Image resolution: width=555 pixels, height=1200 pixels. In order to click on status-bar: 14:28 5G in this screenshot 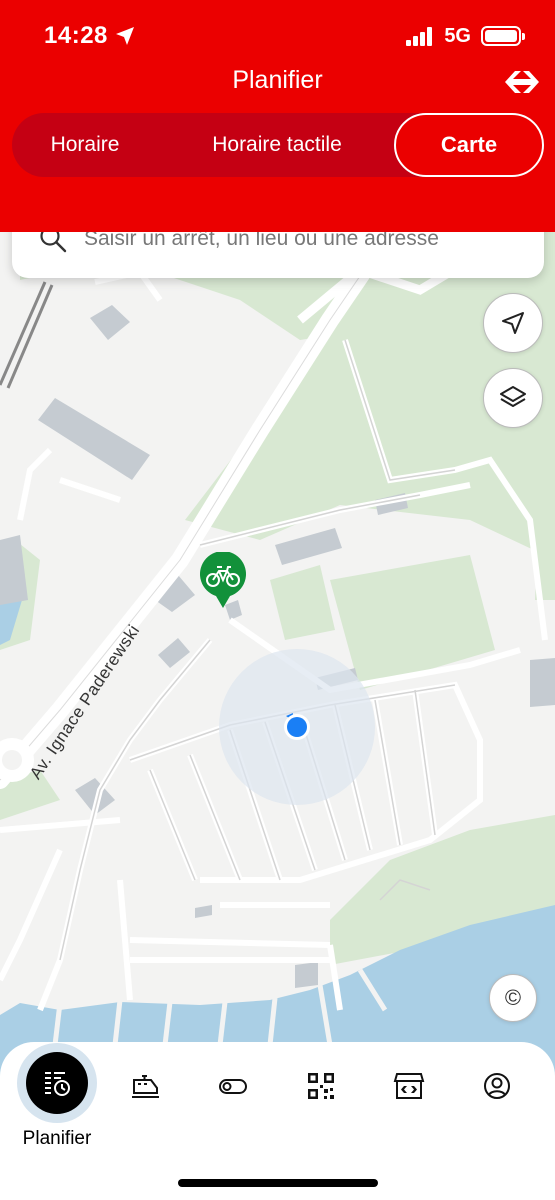, I will do `click(277, 35)`.